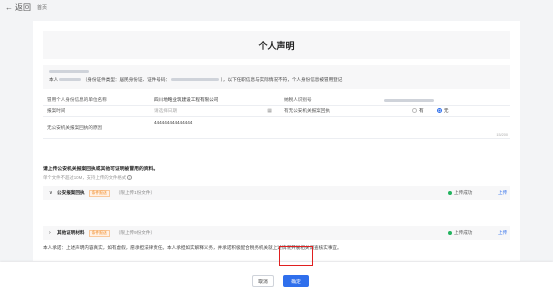 Image resolution: width=553 pixels, height=296 pixels. I want to click on file-section-police-receipt: ∨ 公安报案回执 条件报送 （限上传1份文件） 上传成功 上传, so click(276, 193).